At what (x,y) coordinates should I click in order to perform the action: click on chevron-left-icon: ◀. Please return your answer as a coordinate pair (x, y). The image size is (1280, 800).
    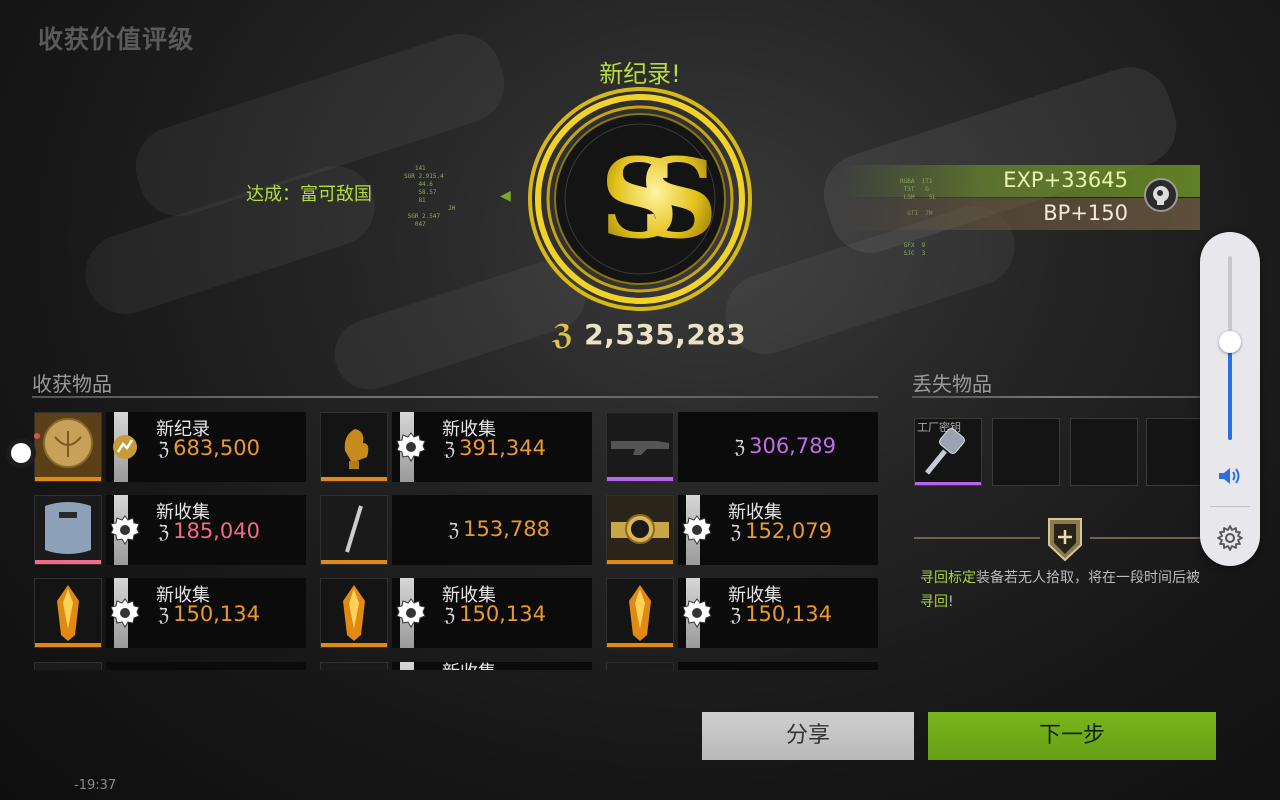
    Looking at the image, I should click on (505, 196).